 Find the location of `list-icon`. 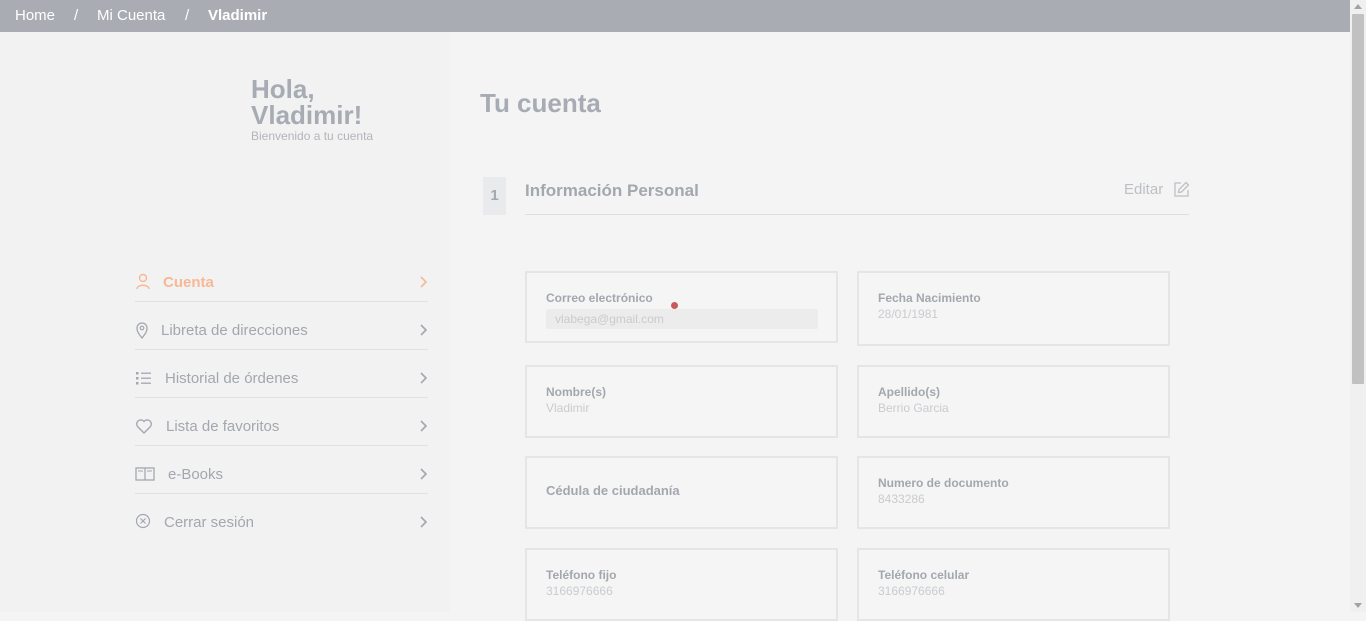

list-icon is located at coordinates (143, 378).